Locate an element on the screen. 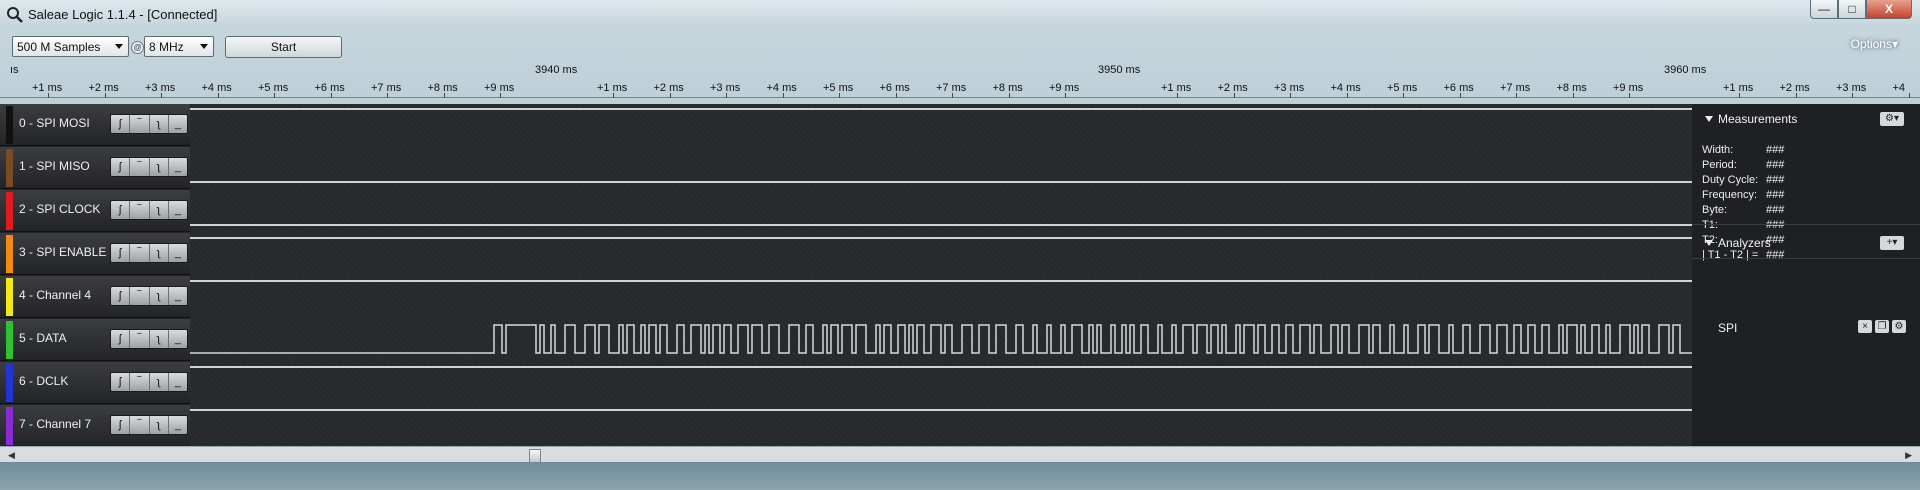 This screenshot has width=1920, height=490. channel-row: 6 - DCLK ʃ ‾ ʅ _ is located at coordinates (846, 383).